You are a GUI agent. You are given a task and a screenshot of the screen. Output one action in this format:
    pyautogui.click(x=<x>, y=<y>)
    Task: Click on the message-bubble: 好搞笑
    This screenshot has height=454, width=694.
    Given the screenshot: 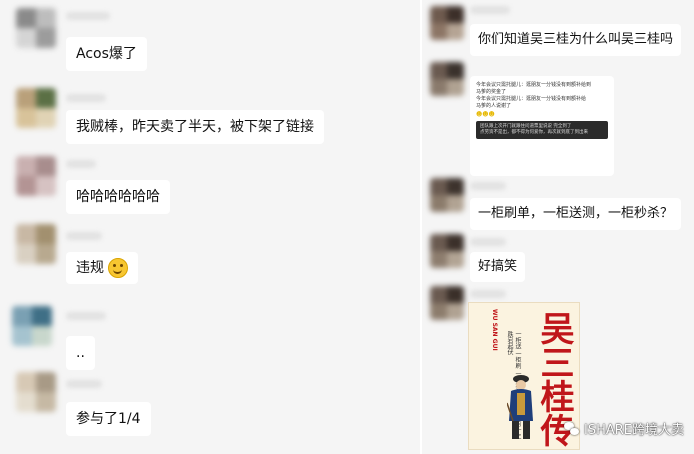 What is the action you would take?
    pyautogui.click(x=498, y=267)
    